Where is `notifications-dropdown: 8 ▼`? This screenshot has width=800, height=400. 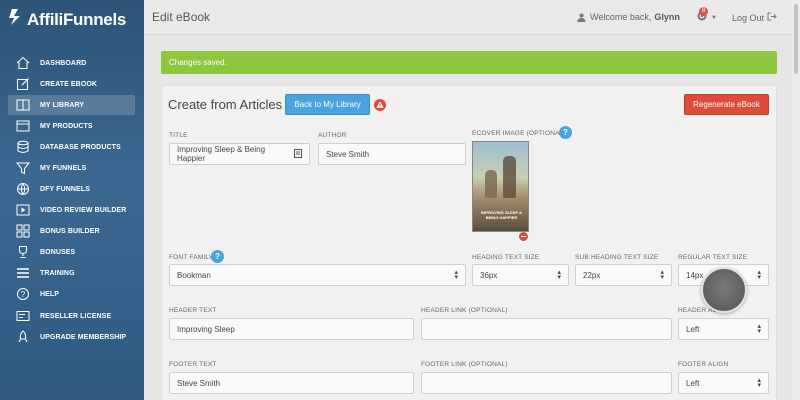
notifications-dropdown: 8 ▼ is located at coordinates (708, 16).